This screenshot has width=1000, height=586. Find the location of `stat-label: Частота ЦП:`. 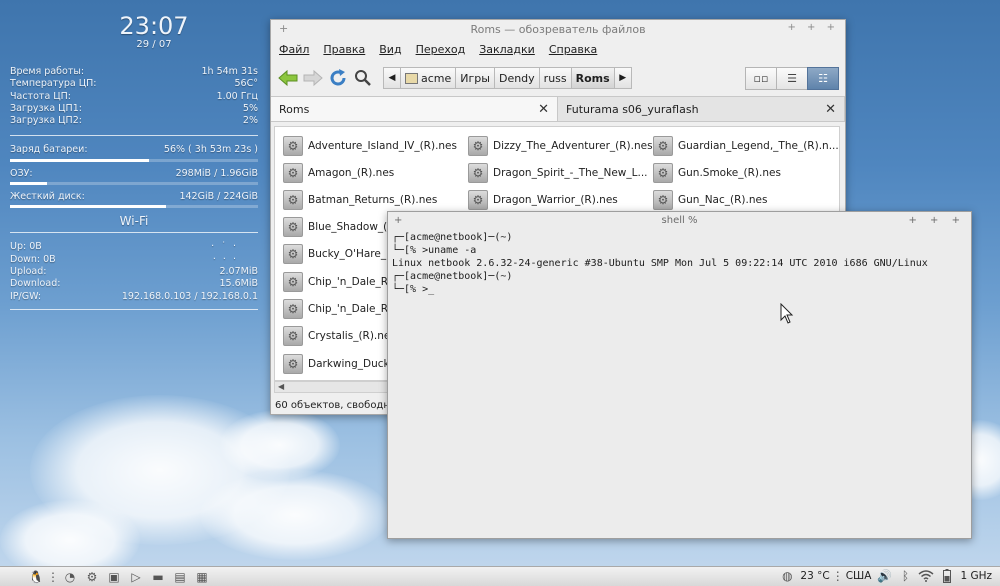

stat-label: Частота ЦП: is located at coordinates (40, 96).